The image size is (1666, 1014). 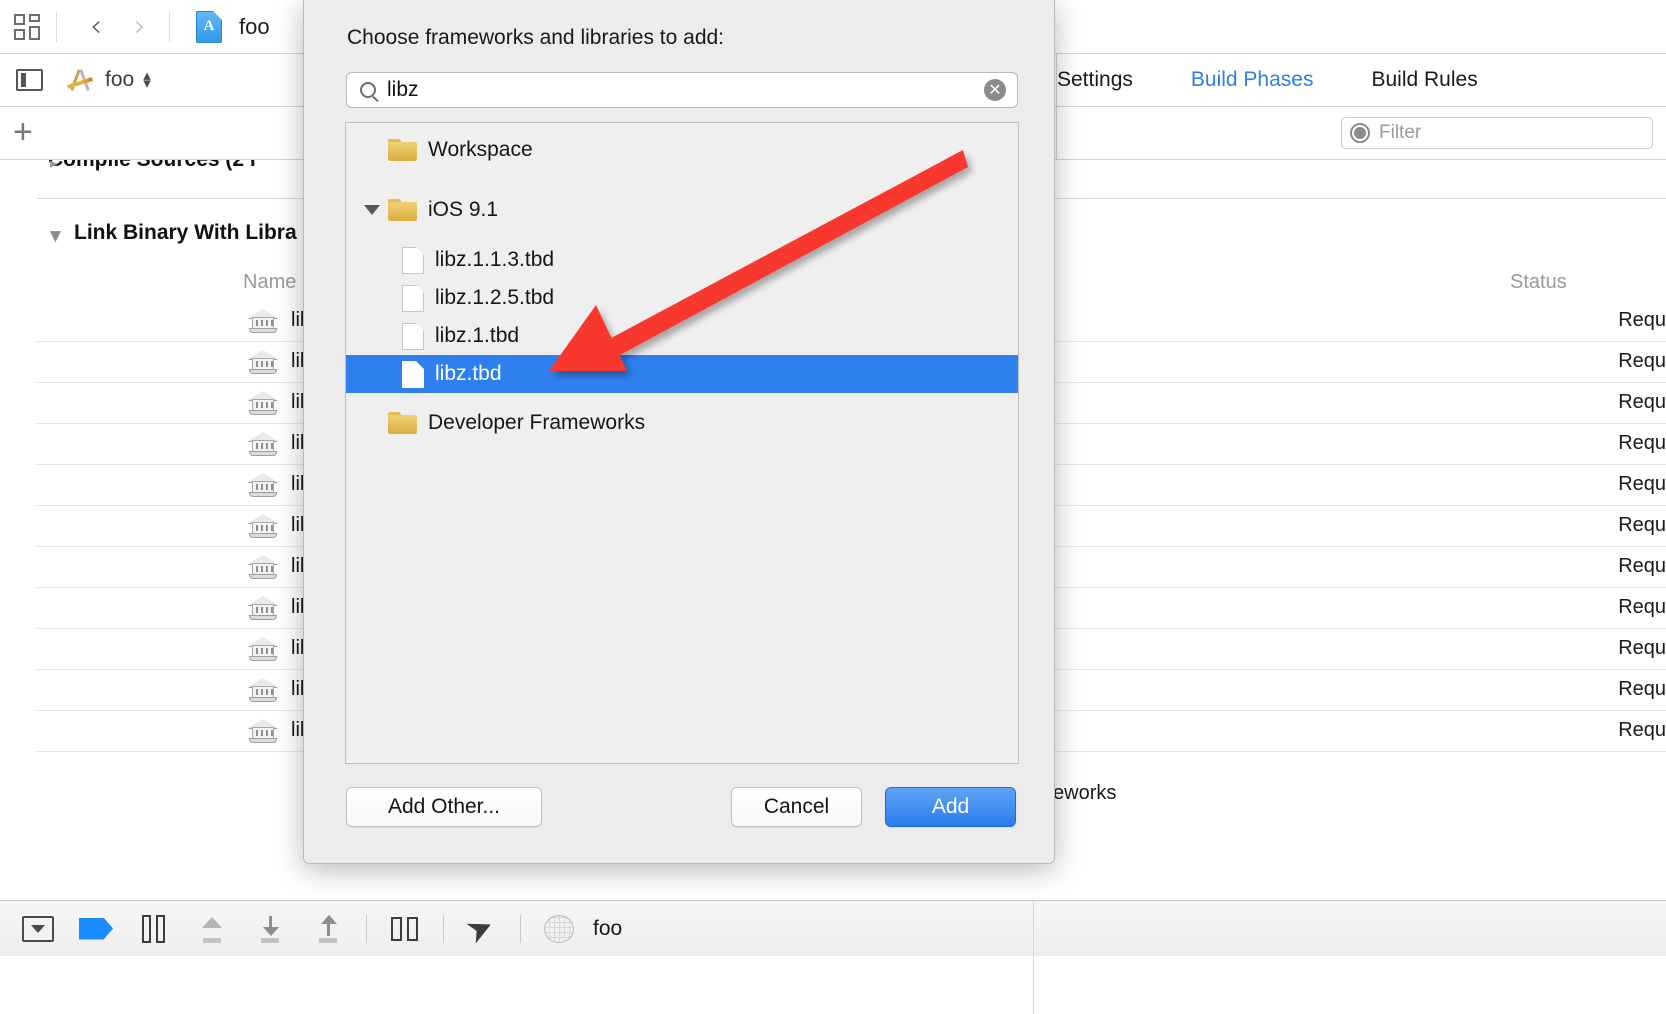 I want to click on breadcrumb-project-name: foo, so click(x=254, y=27).